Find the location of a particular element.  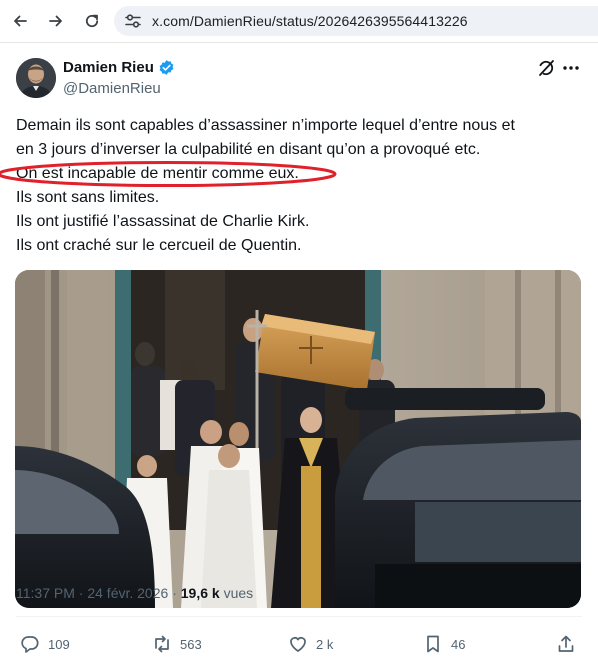

reply-count: 109 is located at coordinates (59, 644).